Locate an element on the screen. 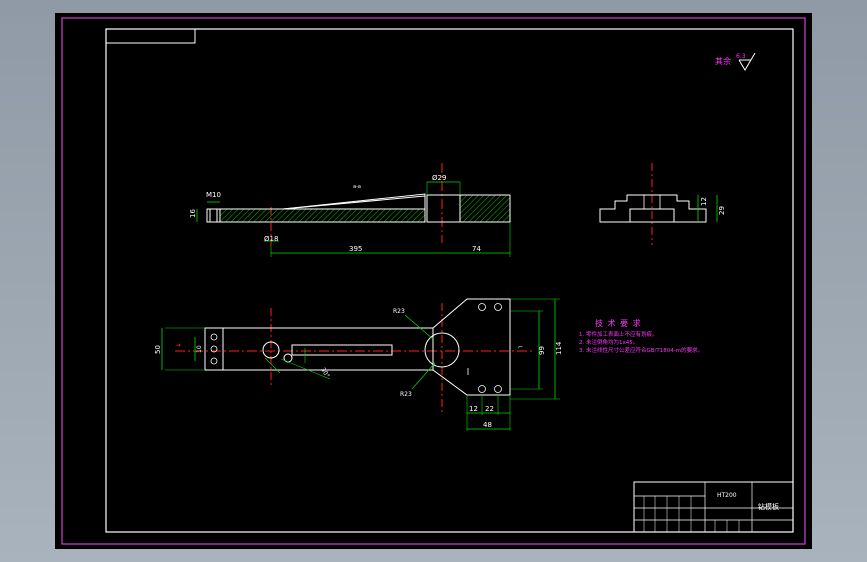 This screenshot has height=562, width=867. dim-114: 114 is located at coordinates (559, 348).